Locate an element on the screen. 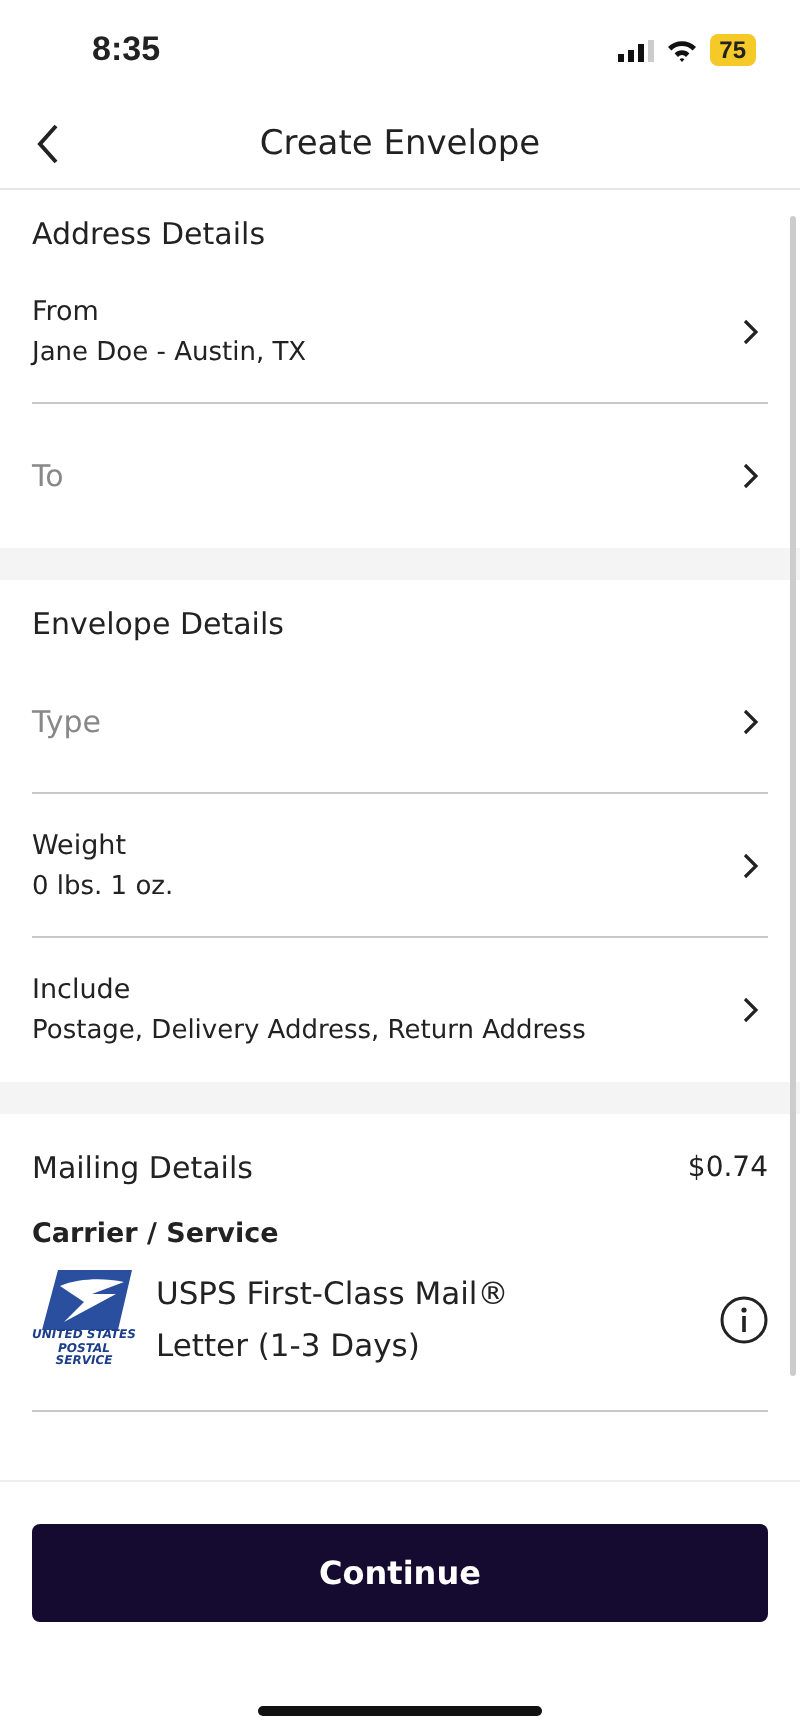  section-title: Envelope Details is located at coordinates (159, 625).